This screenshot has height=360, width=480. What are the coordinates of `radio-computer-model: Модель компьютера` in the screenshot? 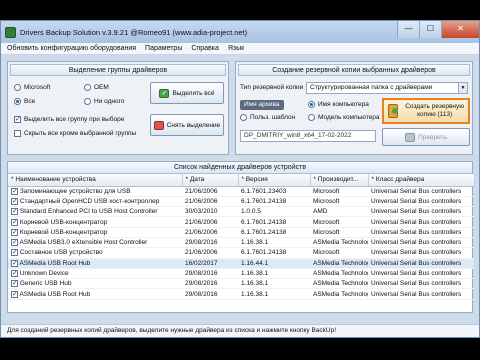 It's located at (344, 117).